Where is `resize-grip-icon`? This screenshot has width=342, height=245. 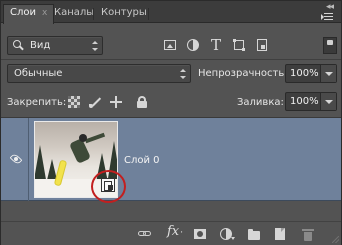
resize-grip-icon is located at coordinates (335, 239).